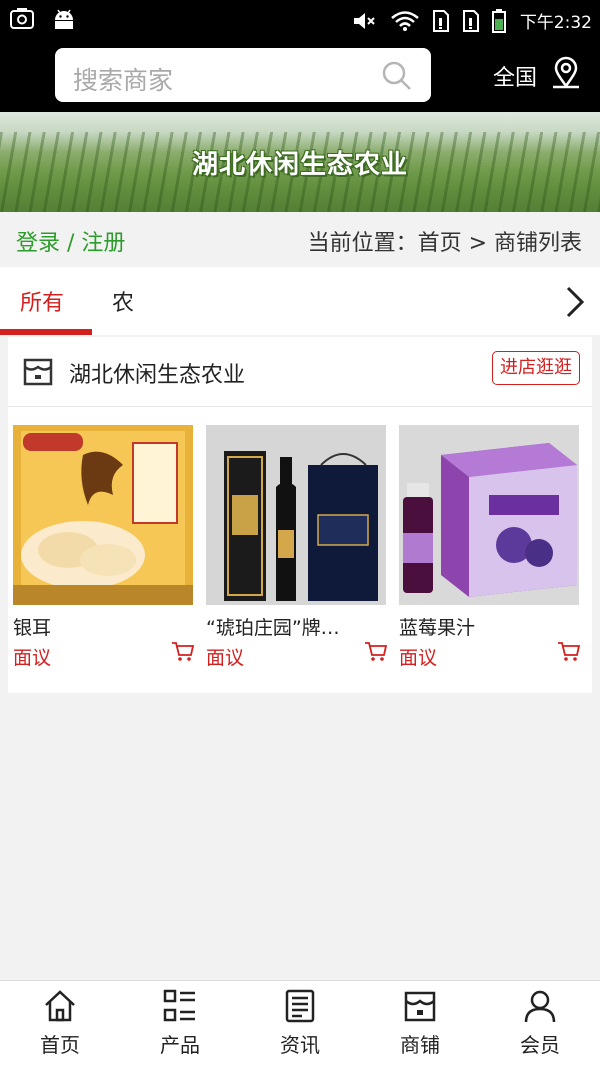 This screenshot has width=600, height=1067. Describe the element at coordinates (437, 628) in the screenshot. I see `product-name: 蓝莓果汁` at that location.